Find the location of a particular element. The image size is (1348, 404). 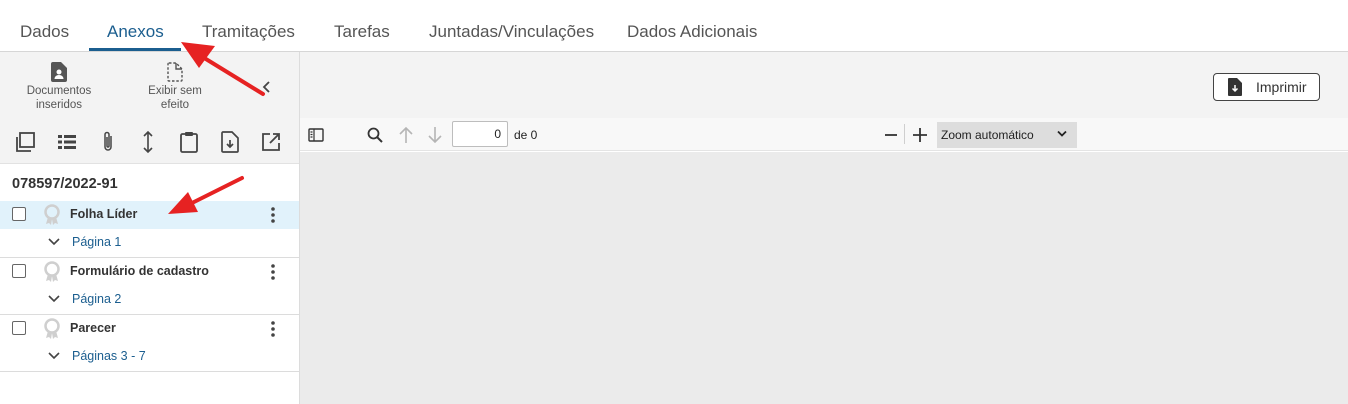

documentos-inseridos-button: Documentos inseridos is located at coordinates (59, 87).